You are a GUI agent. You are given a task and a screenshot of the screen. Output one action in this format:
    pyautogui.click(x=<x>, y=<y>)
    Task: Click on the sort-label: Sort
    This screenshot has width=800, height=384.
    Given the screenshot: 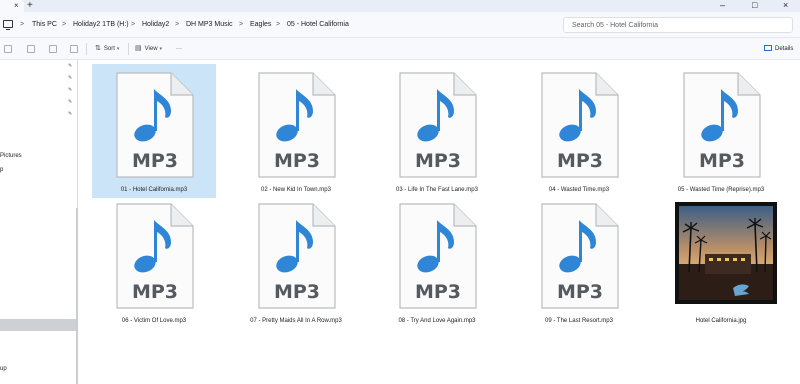 What is the action you would take?
    pyautogui.click(x=109, y=49)
    